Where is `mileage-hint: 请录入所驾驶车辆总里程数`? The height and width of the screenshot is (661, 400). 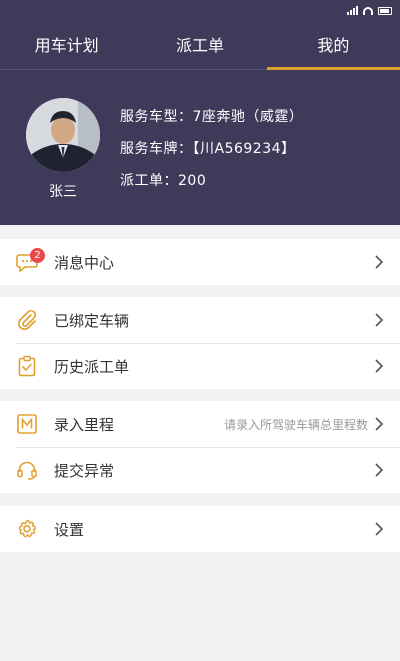 mileage-hint: 请录入所驾驶车辆总里程数 is located at coordinates (295, 424).